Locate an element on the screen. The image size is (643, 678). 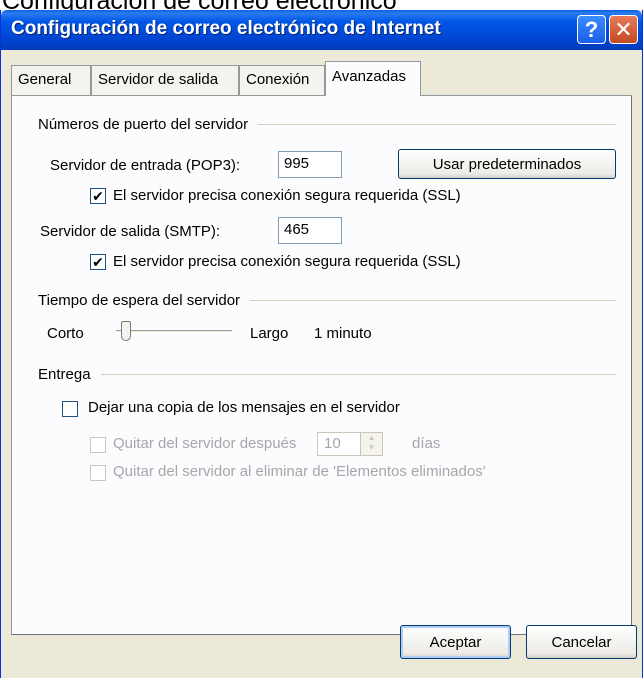
use-defaults-button: Usar predeterminados is located at coordinates (507, 164).